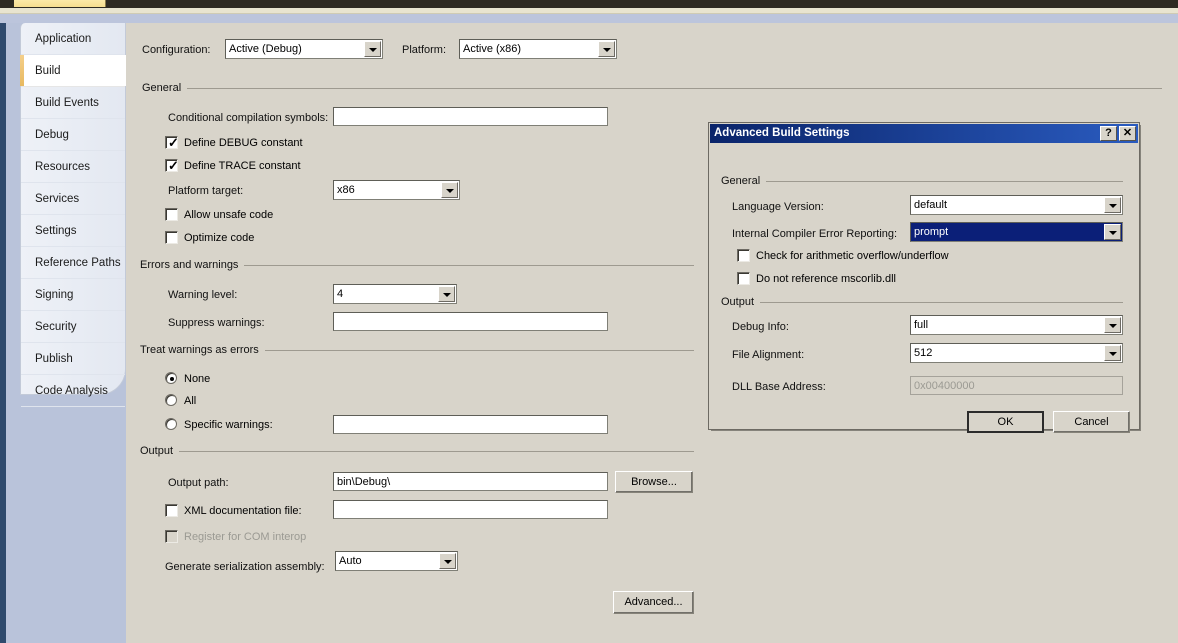  Describe the element at coordinates (760, 327) in the screenshot. I see `debug-info-label: Debug Info:` at that location.